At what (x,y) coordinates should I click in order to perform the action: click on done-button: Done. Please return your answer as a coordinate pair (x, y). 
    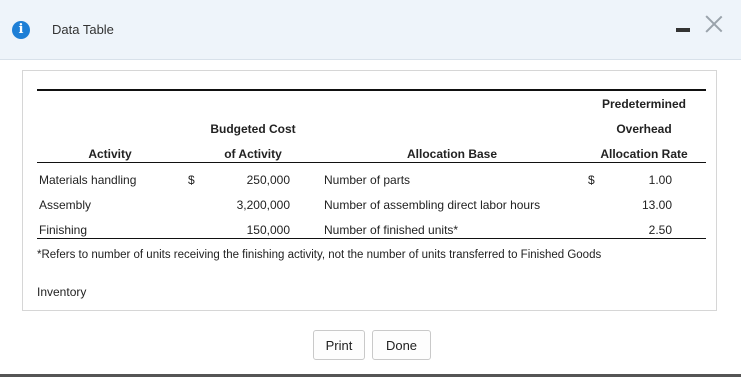
    Looking at the image, I should click on (401, 345).